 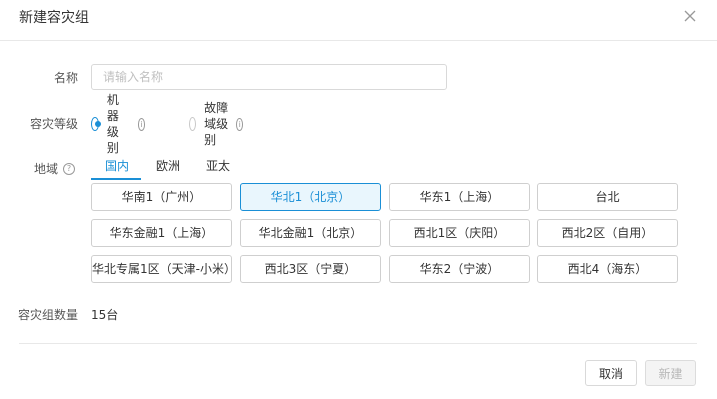 I want to click on region-option: 华东2（宁波）, so click(x=459, y=269).